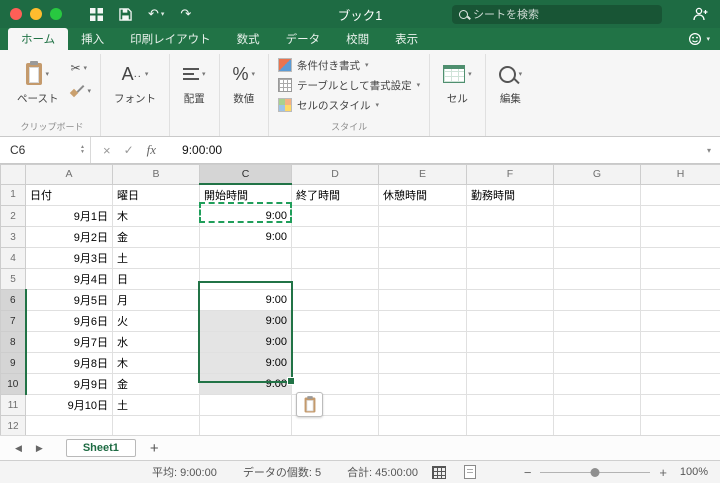 This screenshot has width=720, height=483. Describe the element at coordinates (335, 174) in the screenshot. I see `column-header-D: D` at that location.